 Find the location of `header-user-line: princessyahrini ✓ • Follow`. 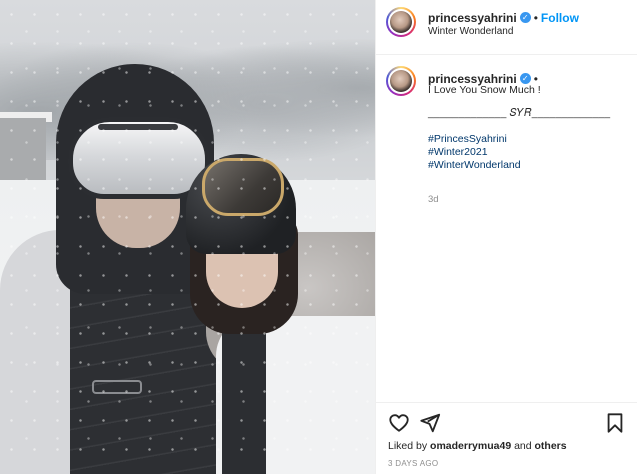

header-user-line: princessyahrini ✓ • Follow is located at coordinates (503, 18).